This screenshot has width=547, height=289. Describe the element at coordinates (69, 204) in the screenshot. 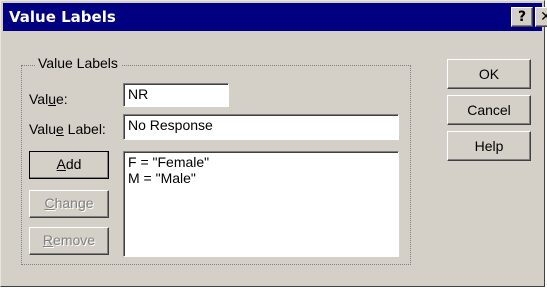

I see `change-button: Change` at that location.